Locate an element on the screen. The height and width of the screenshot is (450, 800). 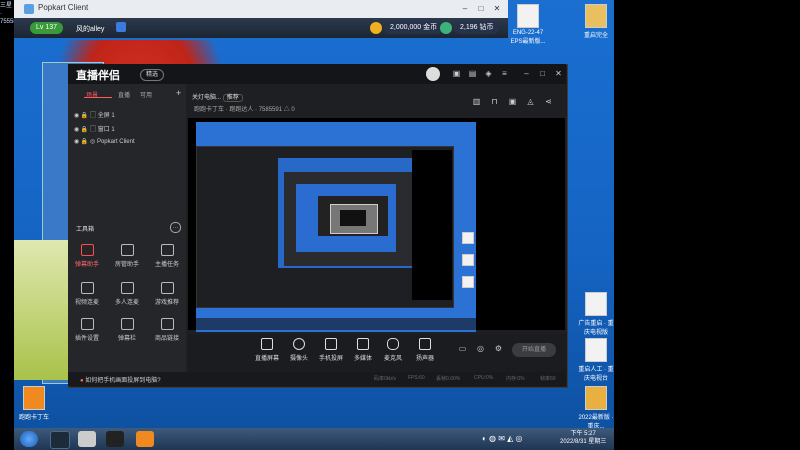
scene-item: ◉ 🔒 ▢ 窗口 1 is located at coordinates (94, 128).